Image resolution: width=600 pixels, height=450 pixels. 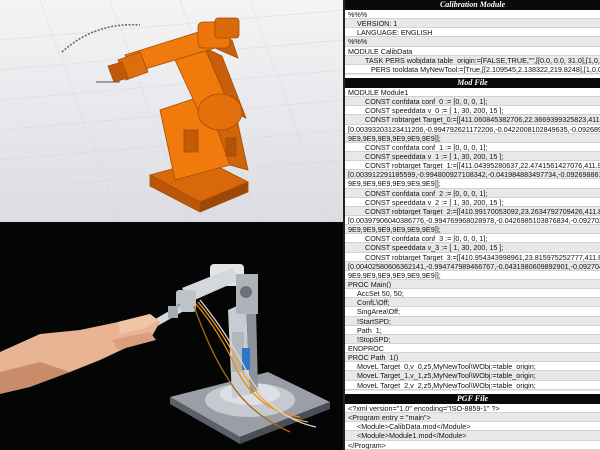 What do you see at coordinates (472, 193) in the screenshot?
I see `code-line: CONST confdata conf_2 := [0, 0, 0, 1];` at bounding box center [472, 193].